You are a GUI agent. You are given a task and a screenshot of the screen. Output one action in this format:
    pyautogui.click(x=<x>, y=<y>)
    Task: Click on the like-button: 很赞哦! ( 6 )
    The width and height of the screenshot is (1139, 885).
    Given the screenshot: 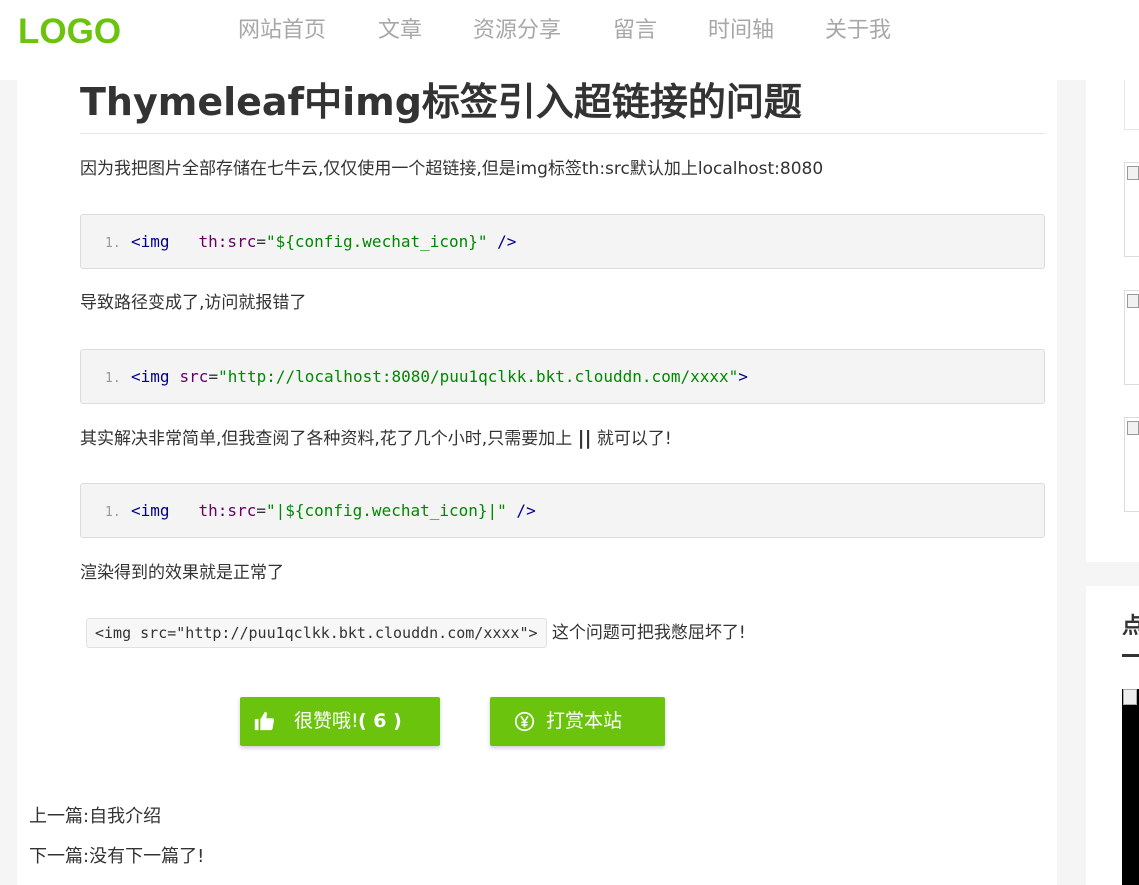 What is the action you would take?
    pyautogui.click(x=340, y=721)
    